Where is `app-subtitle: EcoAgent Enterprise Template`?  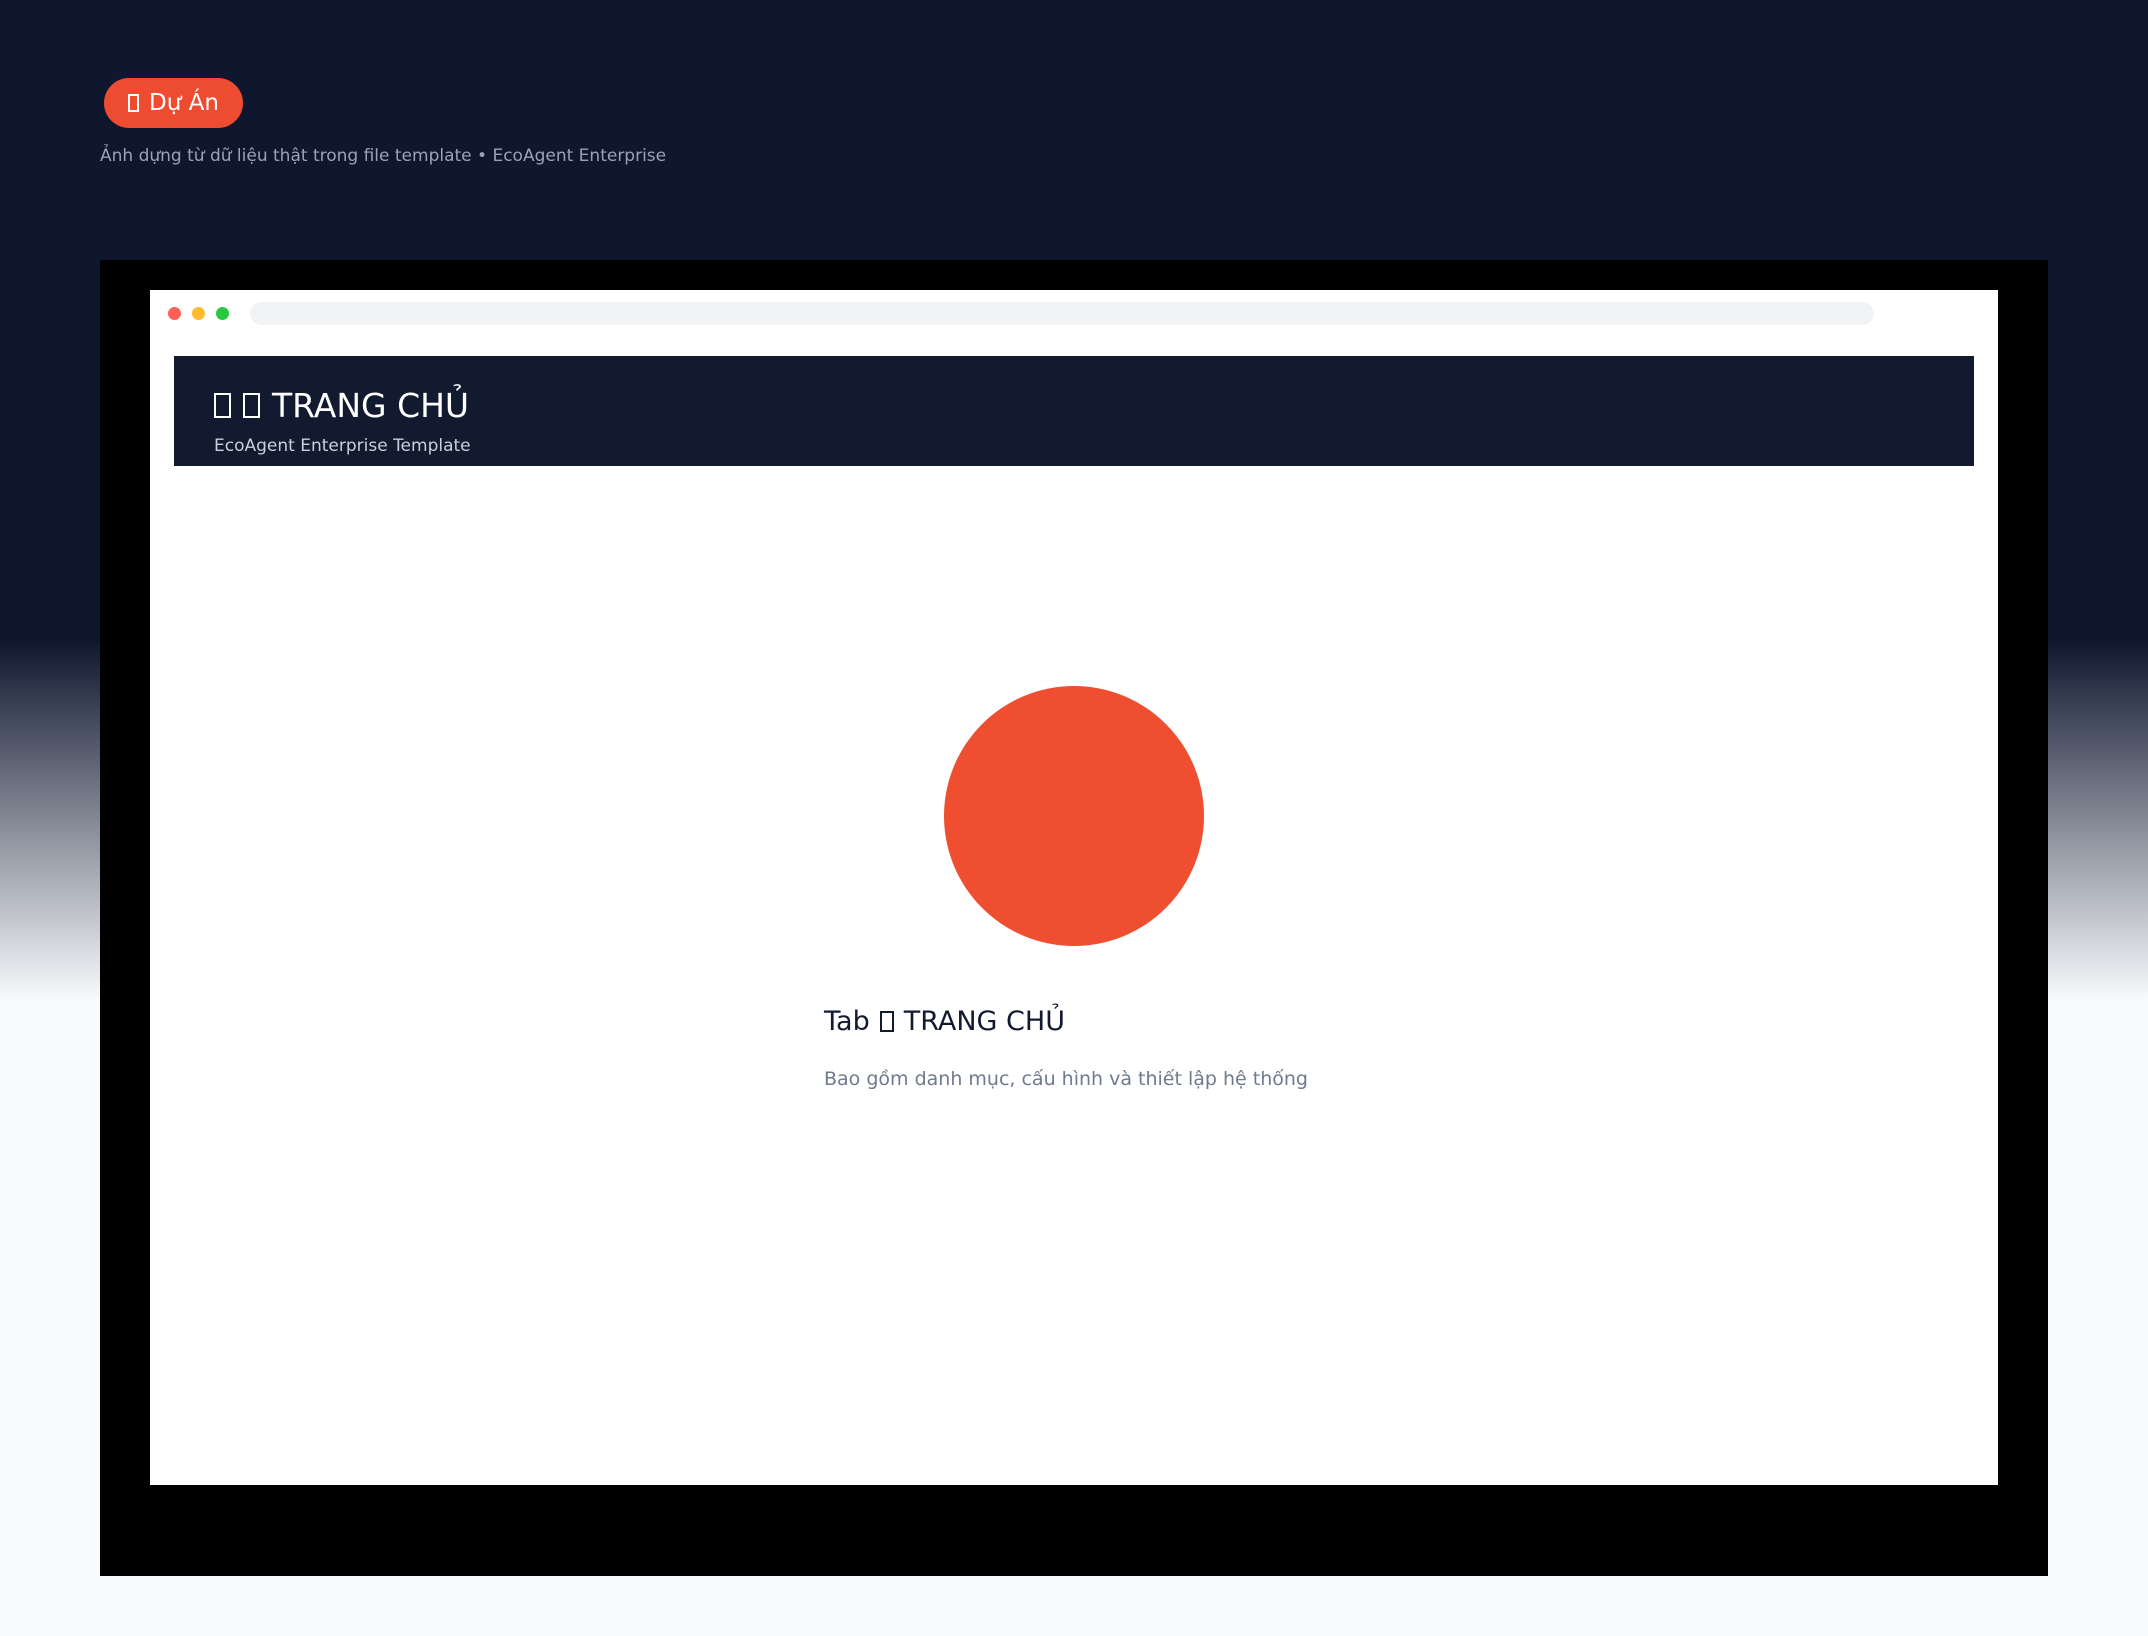
app-subtitle: EcoAgent Enterprise Template is located at coordinates (342, 446).